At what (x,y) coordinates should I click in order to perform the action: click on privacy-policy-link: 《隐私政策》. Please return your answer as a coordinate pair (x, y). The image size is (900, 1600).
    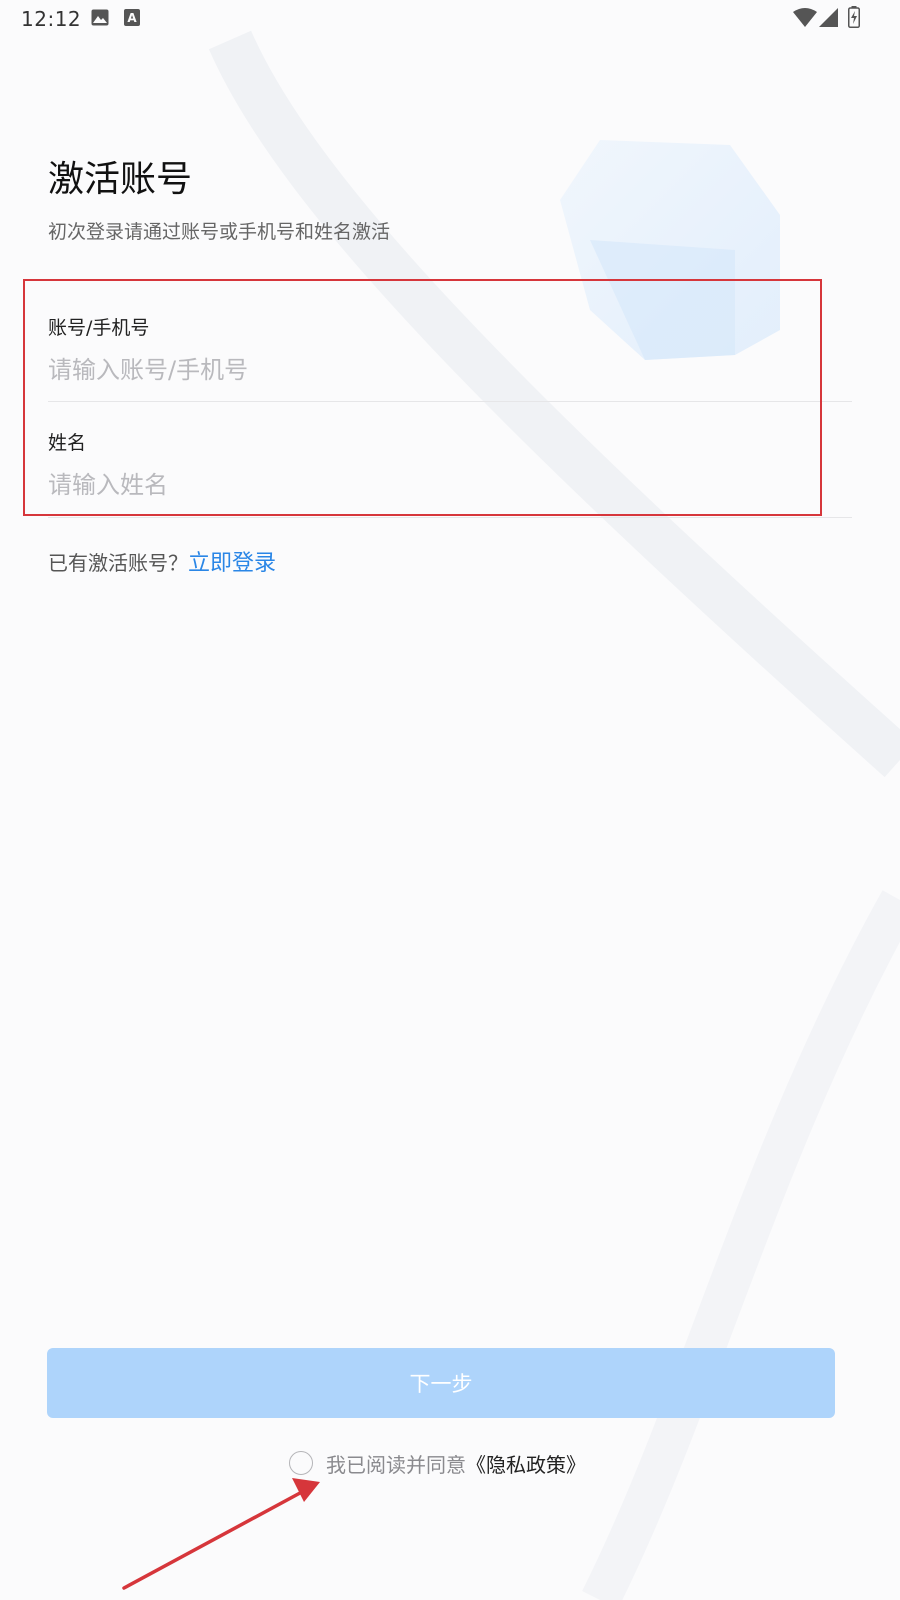
    Looking at the image, I should click on (526, 1463).